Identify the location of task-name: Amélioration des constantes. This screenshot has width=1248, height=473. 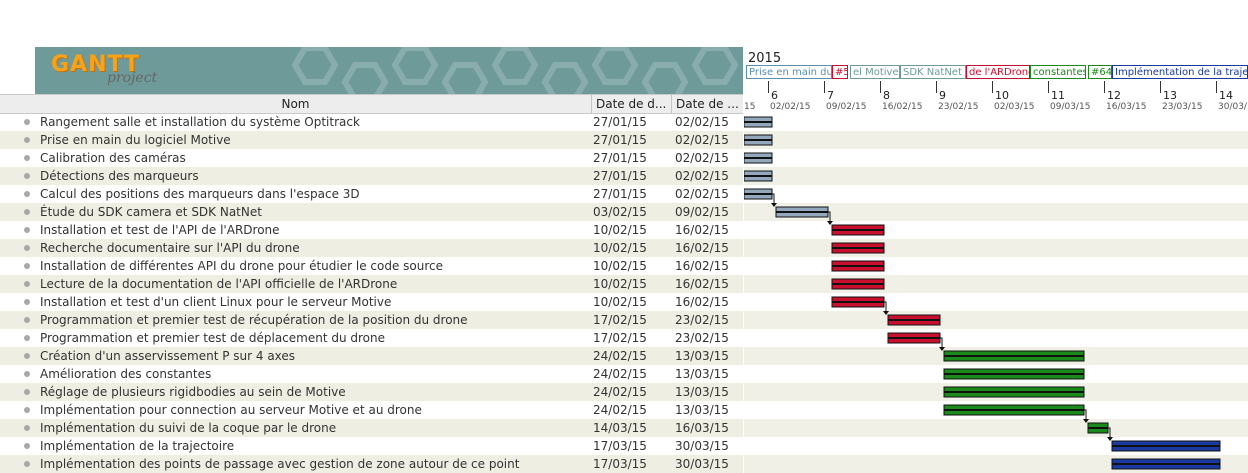
(126, 374).